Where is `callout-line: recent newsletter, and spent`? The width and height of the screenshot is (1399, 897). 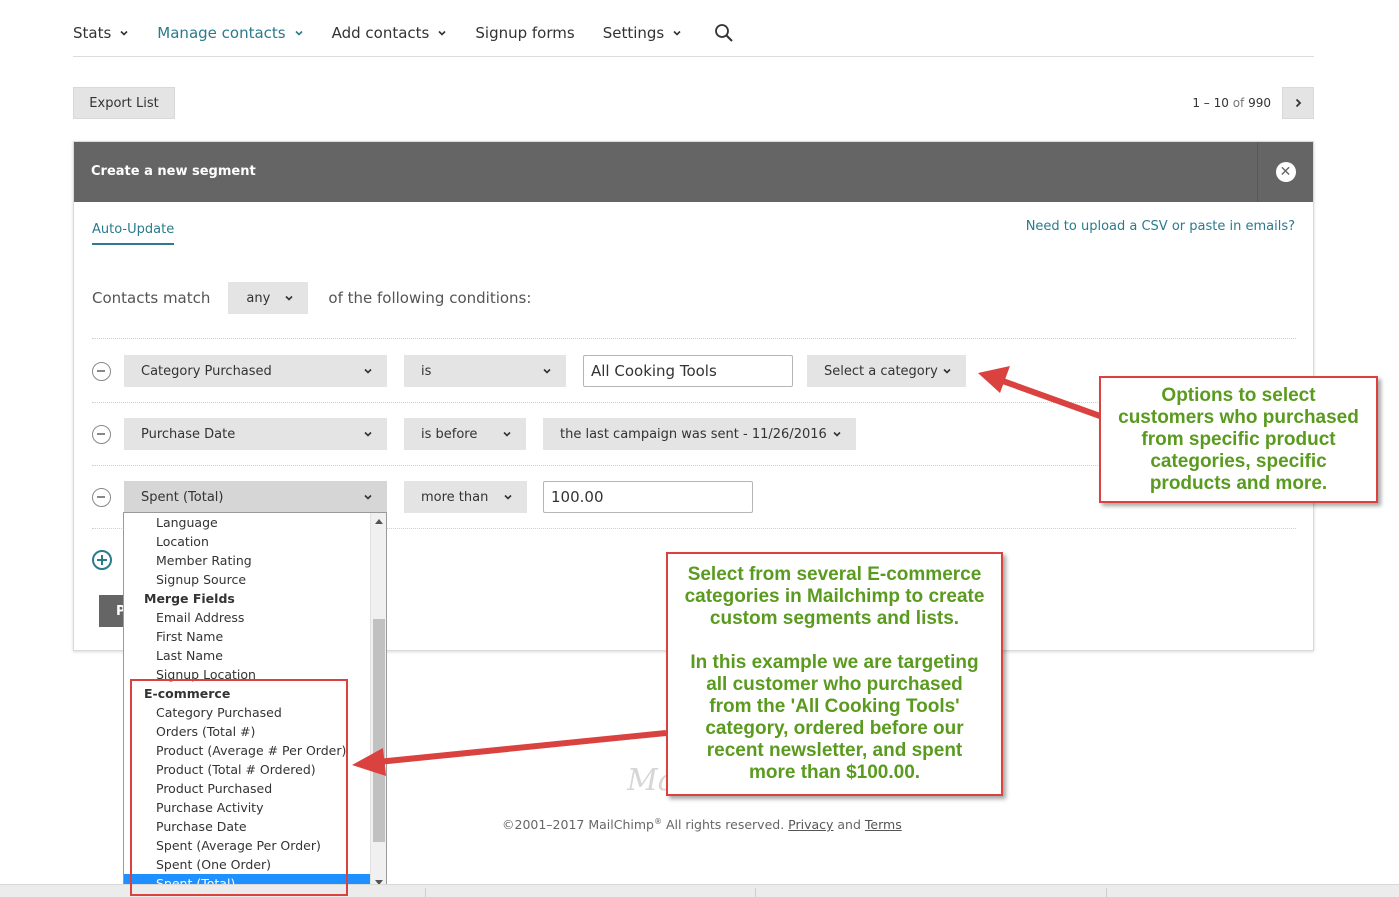 callout-line: recent newsletter, and spent is located at coordinates (834, 750).